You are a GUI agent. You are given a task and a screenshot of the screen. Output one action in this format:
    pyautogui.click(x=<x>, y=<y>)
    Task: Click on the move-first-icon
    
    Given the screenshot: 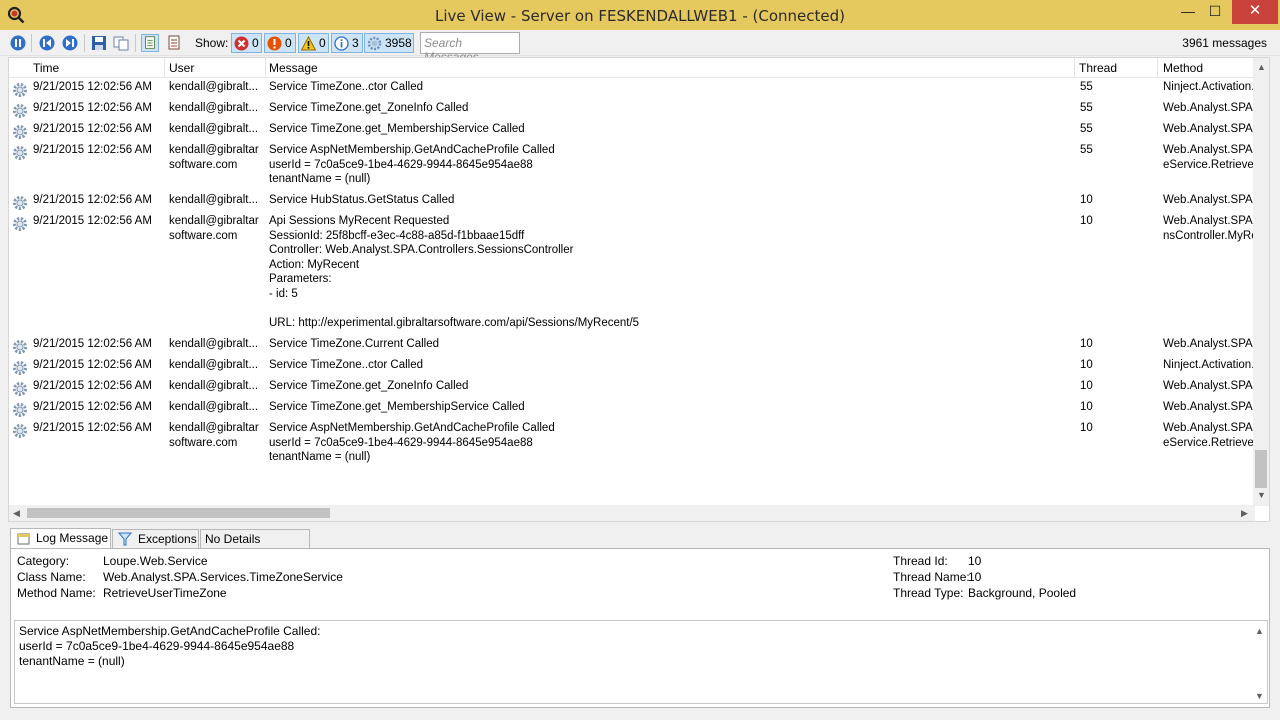 What is the action you would take?
    pyautogui.click(x=47, y=43)
    